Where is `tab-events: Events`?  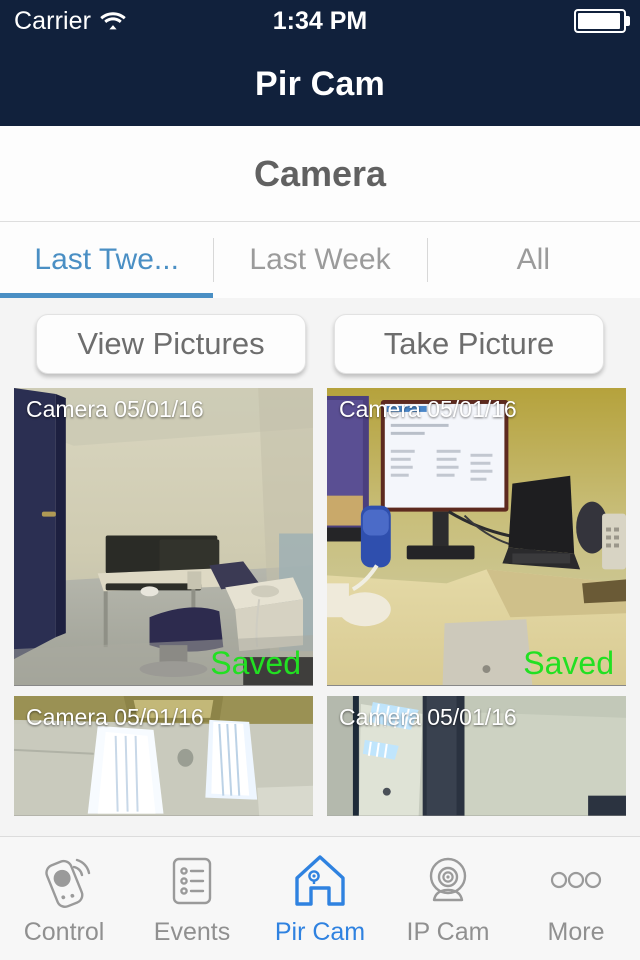
tab-events: Events is located at coordinates (192, 898).